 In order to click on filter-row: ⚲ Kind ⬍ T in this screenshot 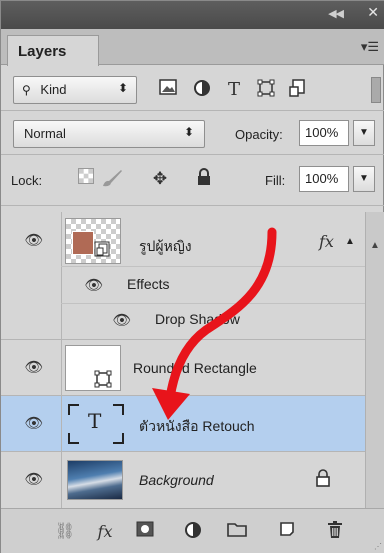, I will do `click(192, 87)`.